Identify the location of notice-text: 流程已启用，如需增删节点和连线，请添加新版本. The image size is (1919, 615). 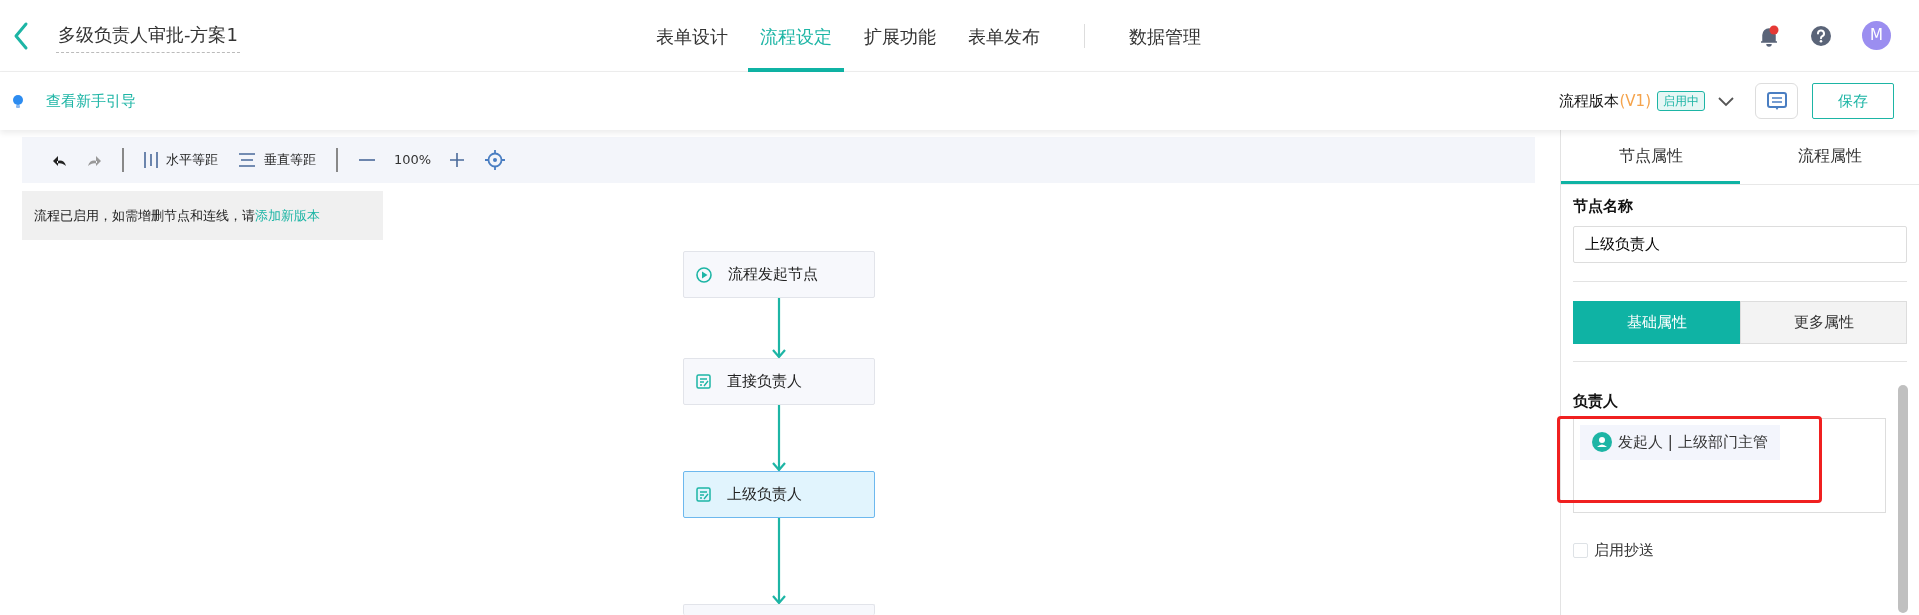
(202, 215).